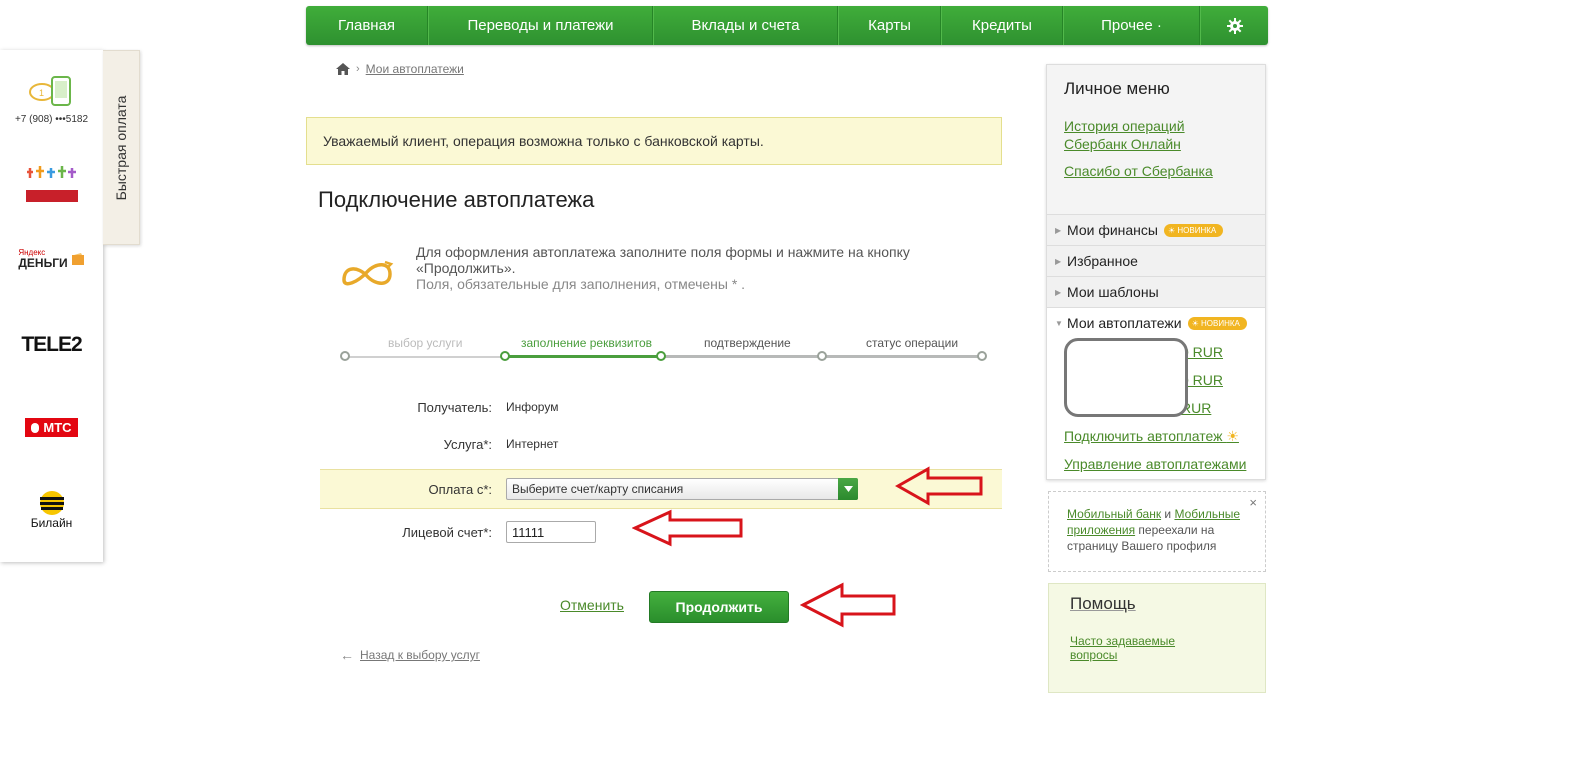 The image size is (1584, 772). What do you see at coordinates (889, 25) in the screenshot?
I see `nav-item-cards: Карты` at bounding box center [889, 25].